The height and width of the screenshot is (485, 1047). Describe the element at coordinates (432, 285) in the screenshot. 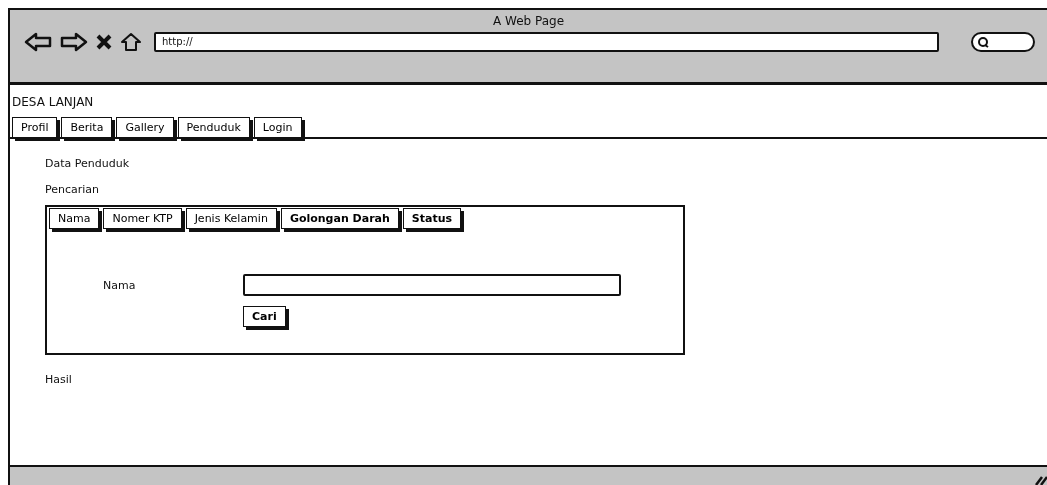

I see `name-input` at that location.